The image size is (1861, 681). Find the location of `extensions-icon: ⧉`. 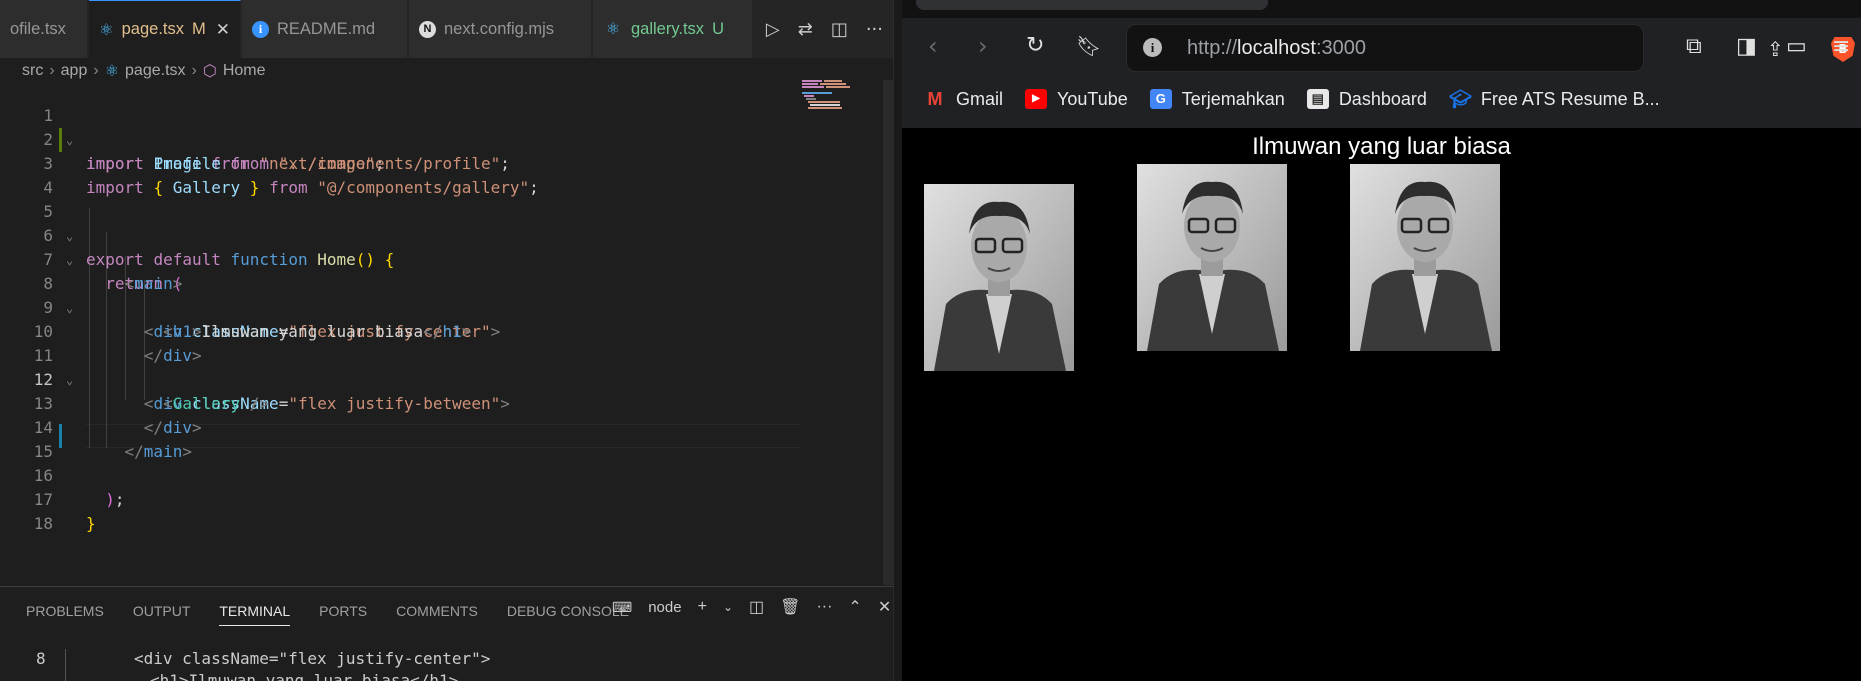

extensions-icon: ⧉ is located at coordinates (1694, 46).